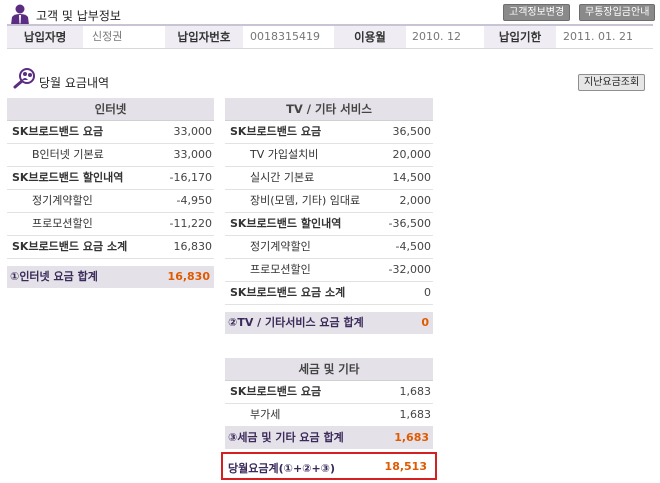  Describe the element at coordinates (436, 36) in the screenshot. I see `usage-month-value: 2010. 12` at that location.